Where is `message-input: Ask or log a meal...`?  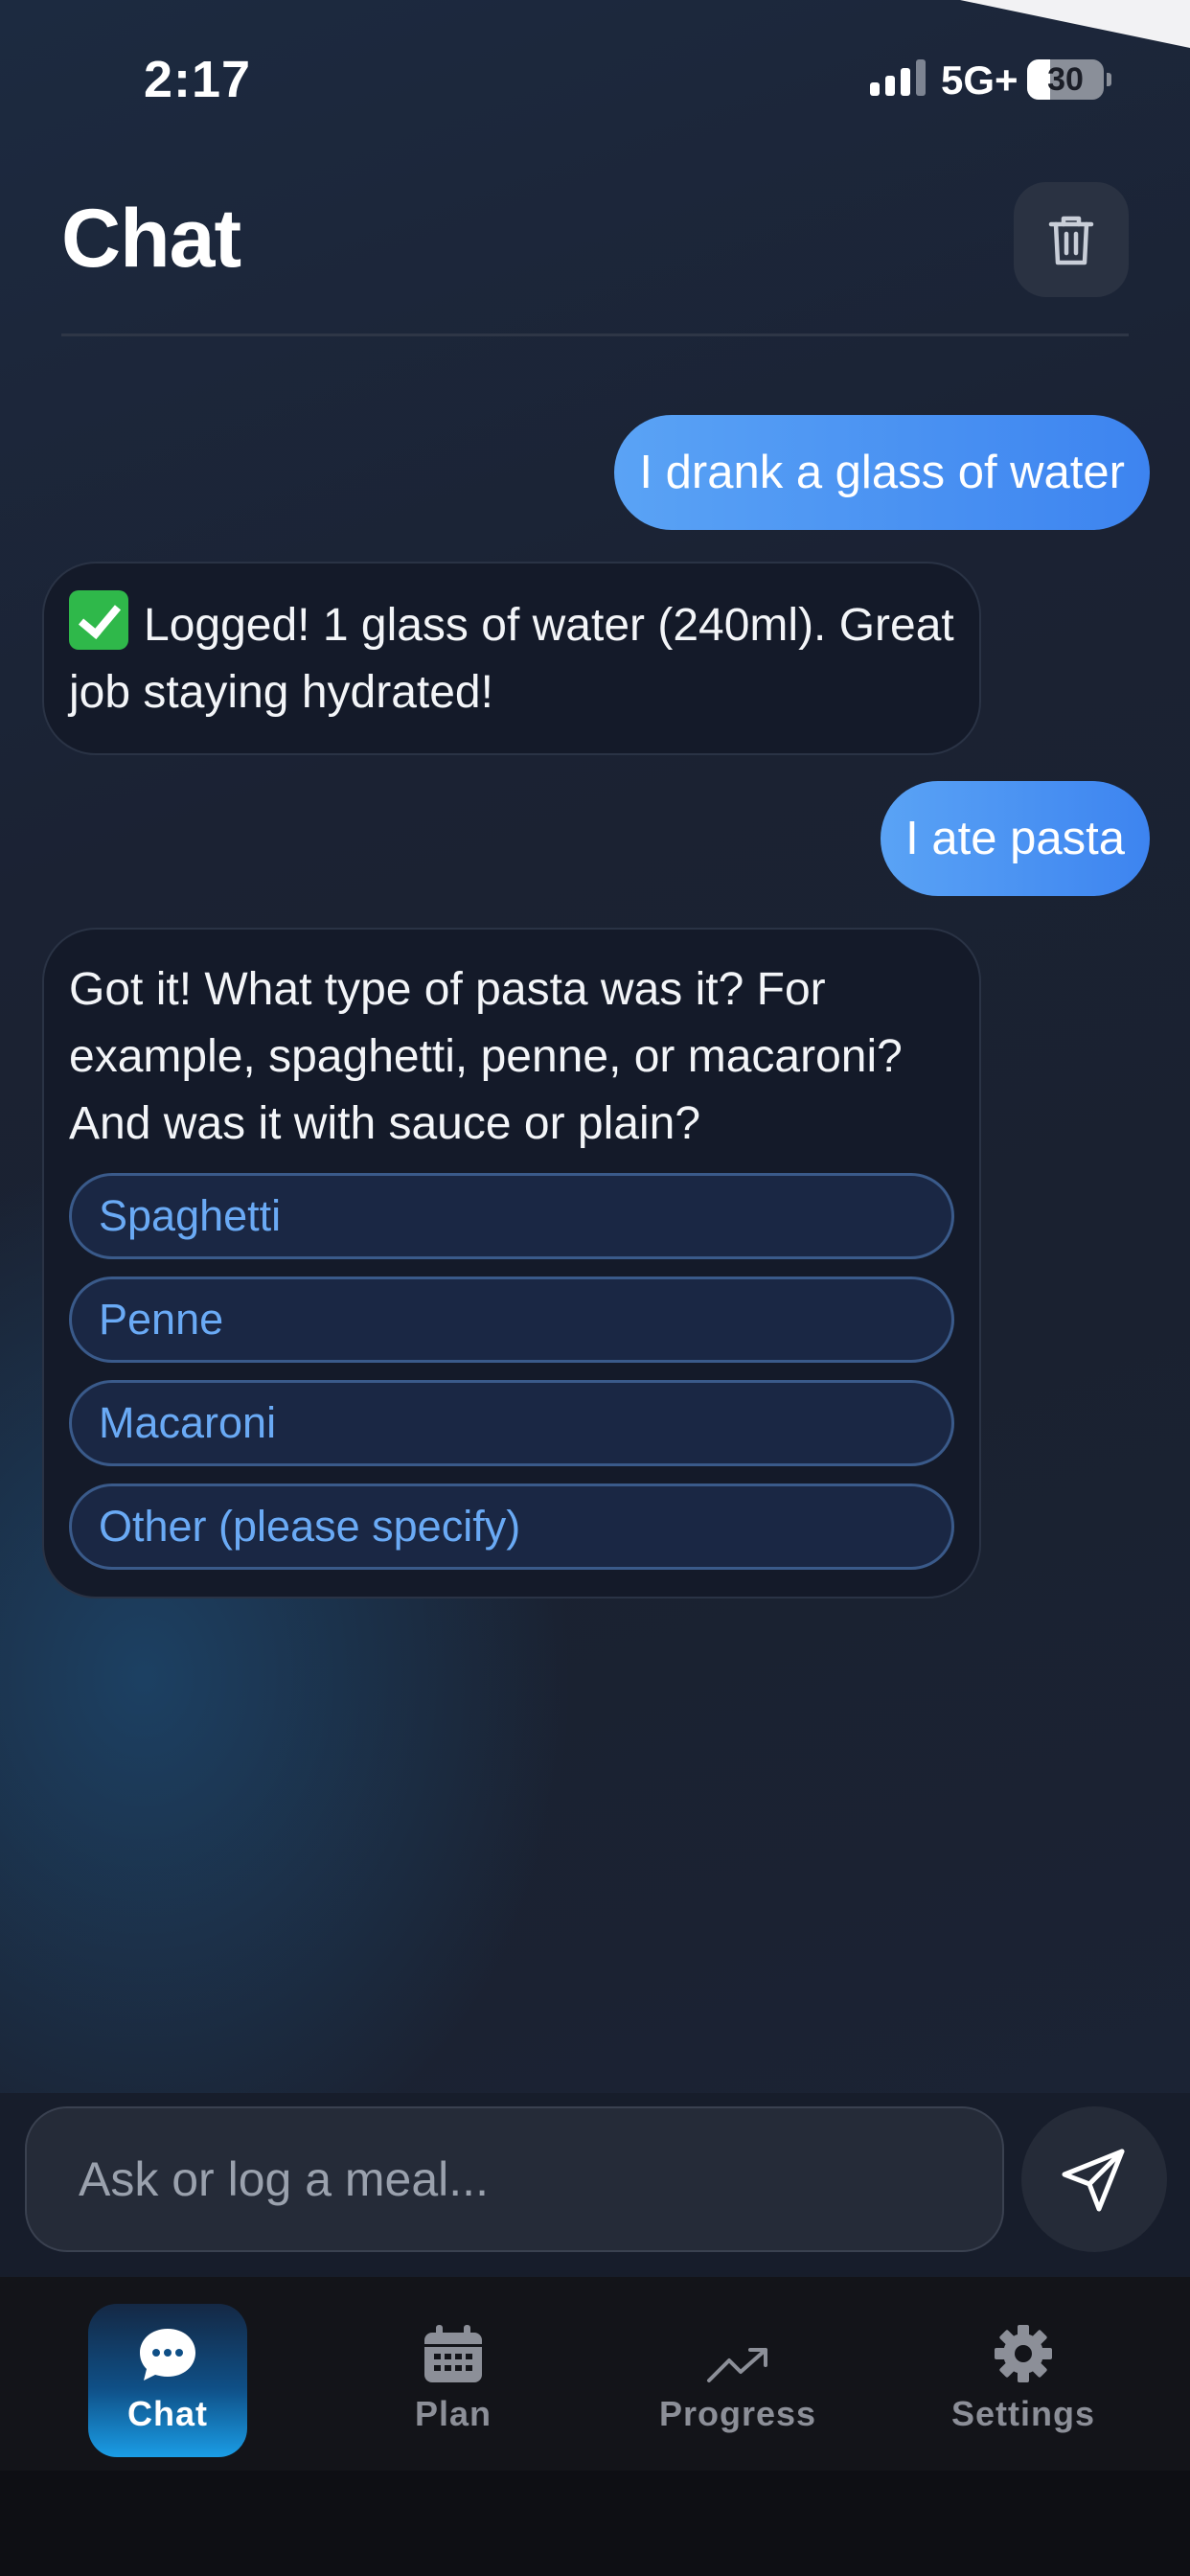 message-input: Ask or log a meal... is located at coordinates (514, 2179).